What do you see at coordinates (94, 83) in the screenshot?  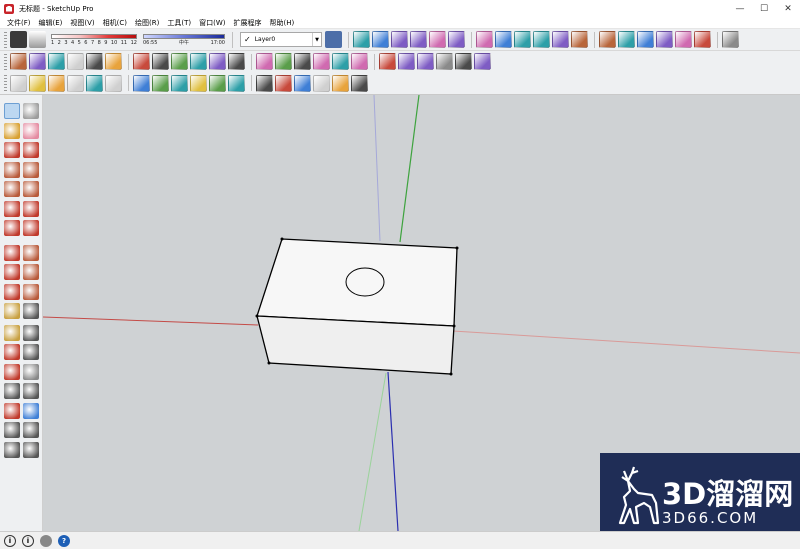 I see `group-icon` at bounding box center [94, 83].